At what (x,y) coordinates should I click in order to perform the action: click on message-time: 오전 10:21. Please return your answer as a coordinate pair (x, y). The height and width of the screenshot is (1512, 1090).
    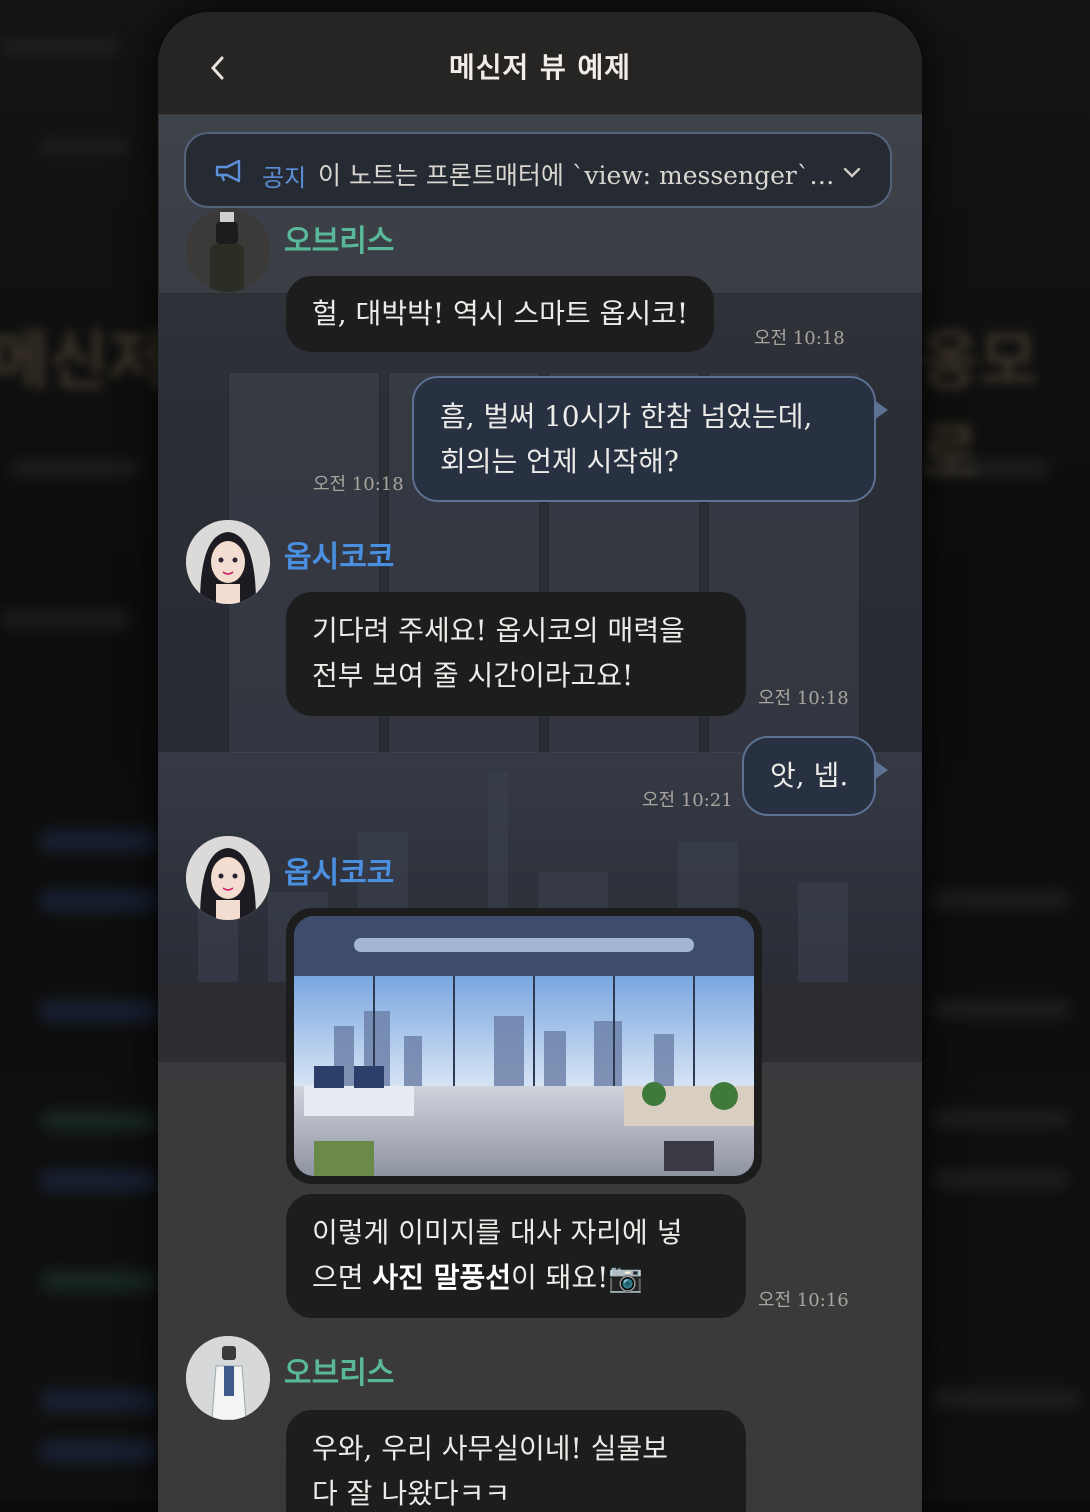
    Looking at the image, I should click on (687, 800).